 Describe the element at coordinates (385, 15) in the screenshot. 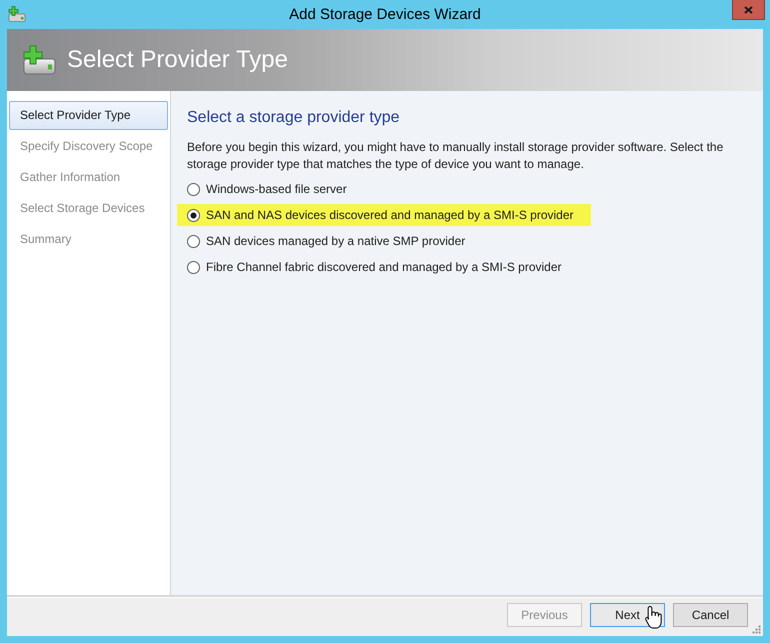

I see `window-title: Add Storage Devices Wizard` at that location.